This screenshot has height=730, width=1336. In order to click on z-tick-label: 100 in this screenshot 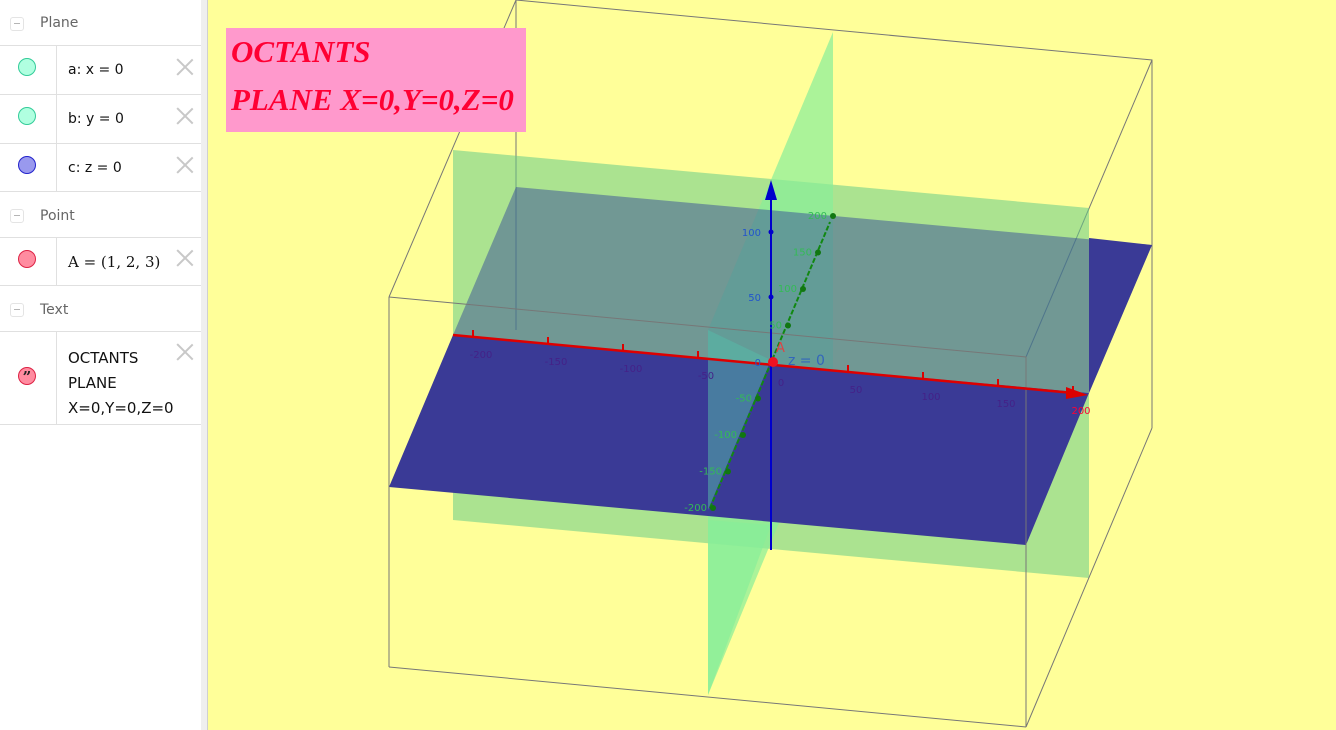, I will do `click(751, 233)`.